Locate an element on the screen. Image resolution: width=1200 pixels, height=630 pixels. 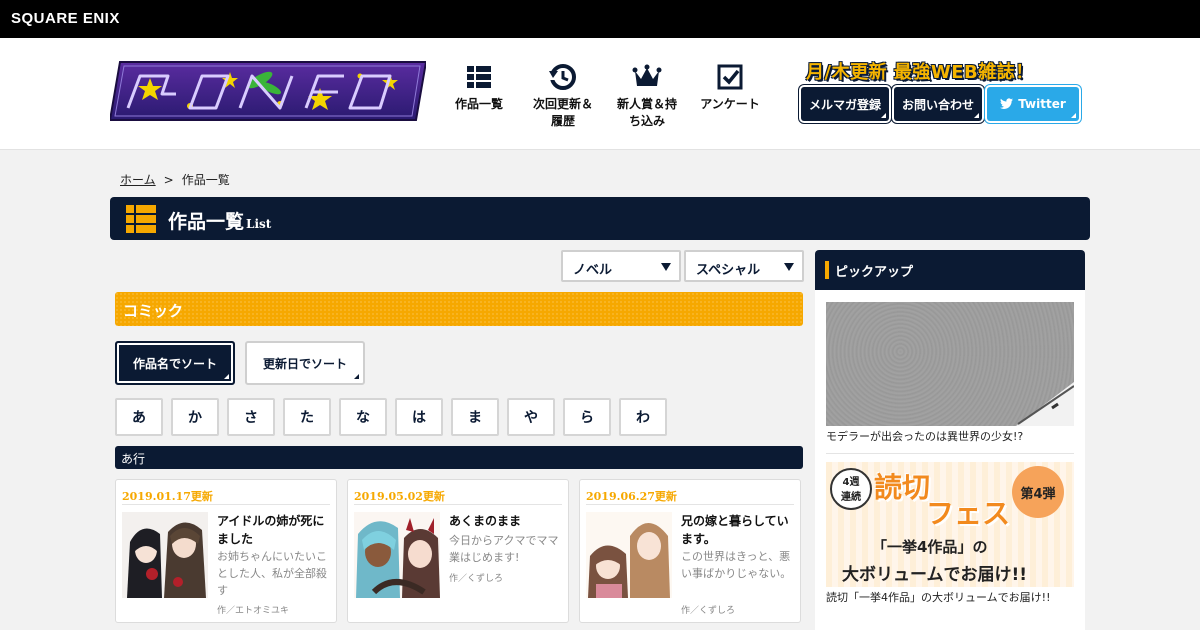
fest-badge-line1: 4週 is located at coordinates (851, 482).